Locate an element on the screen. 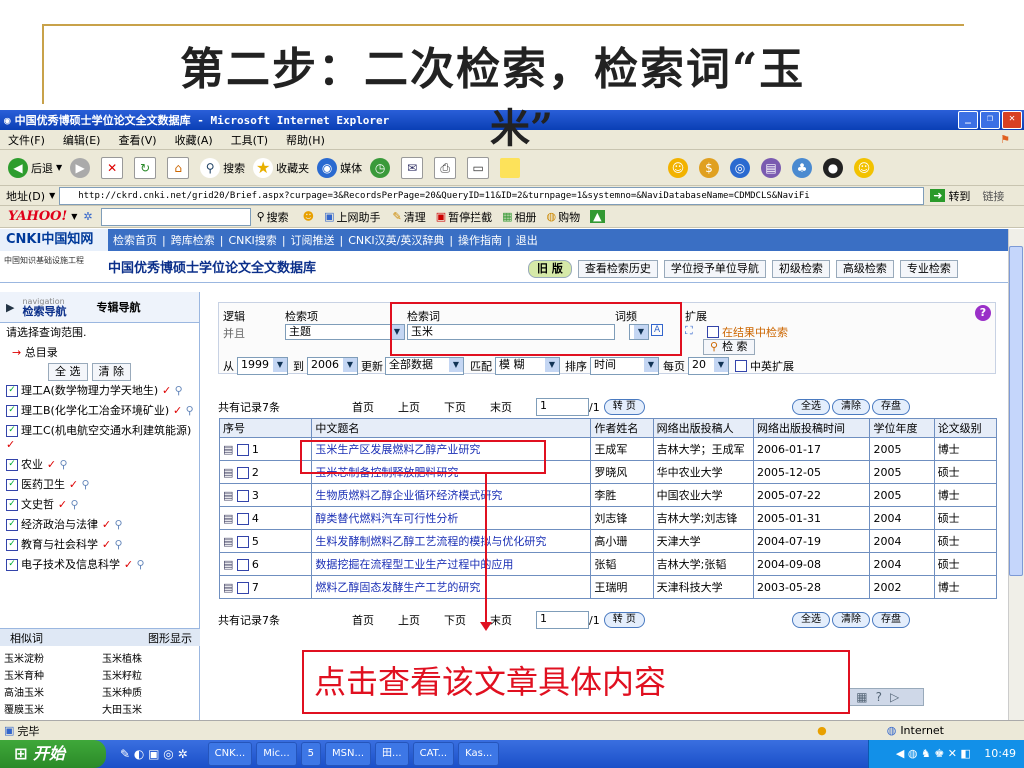  back-button: 后退 is located at coordinates (42, 168).